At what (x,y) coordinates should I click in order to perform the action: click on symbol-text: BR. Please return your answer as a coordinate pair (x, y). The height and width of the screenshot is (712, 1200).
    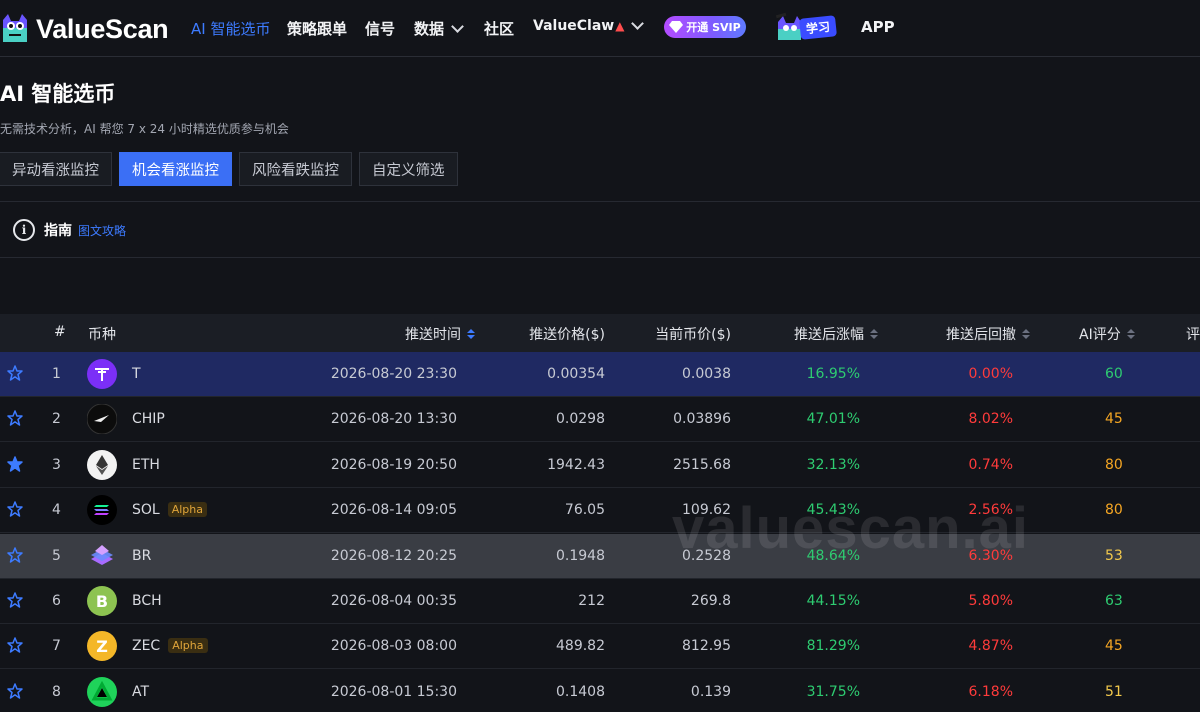
    Looking at the image, I should click on (142, 555).